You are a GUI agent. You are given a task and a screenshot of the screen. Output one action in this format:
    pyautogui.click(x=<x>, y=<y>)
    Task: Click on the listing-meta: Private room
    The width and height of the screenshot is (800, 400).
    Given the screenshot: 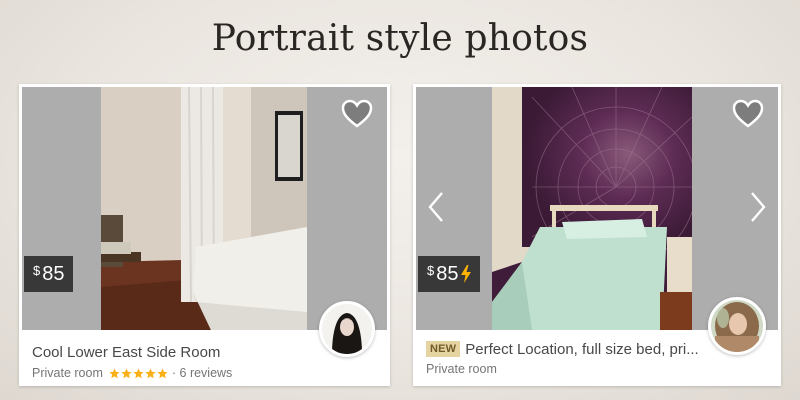 What is the action you would take?
    pyautogui.click(x=461, y=369)
    